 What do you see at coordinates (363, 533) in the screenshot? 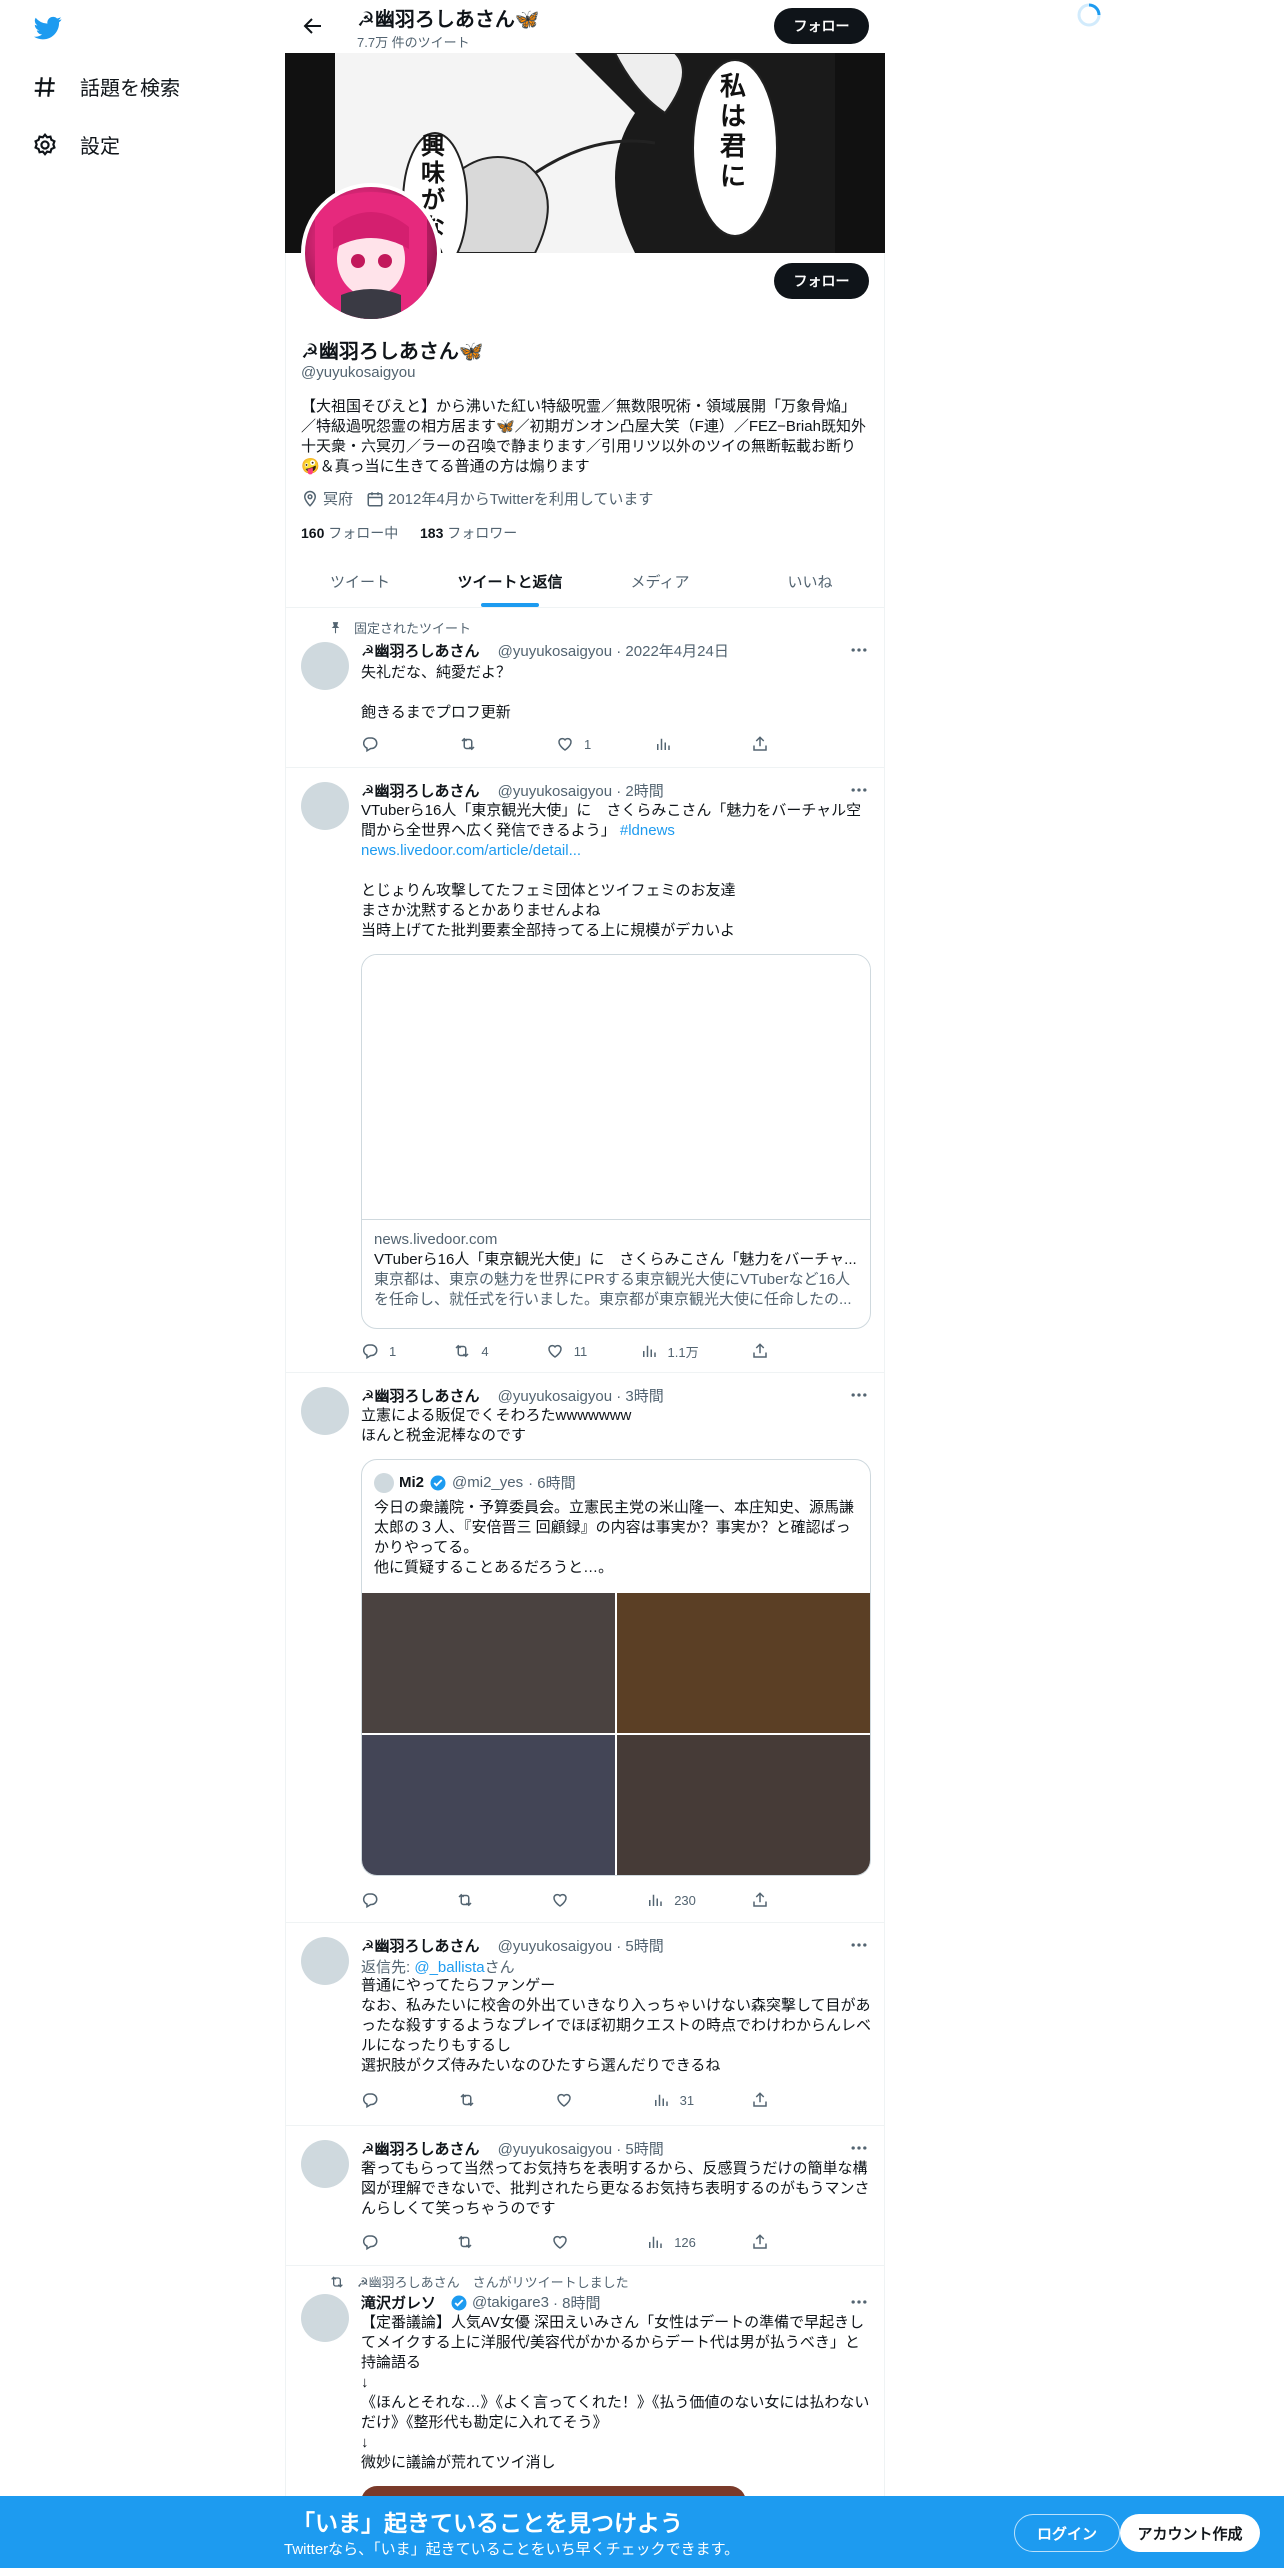
I see `following-label: フォロー中` at bounding box center [363, 533].